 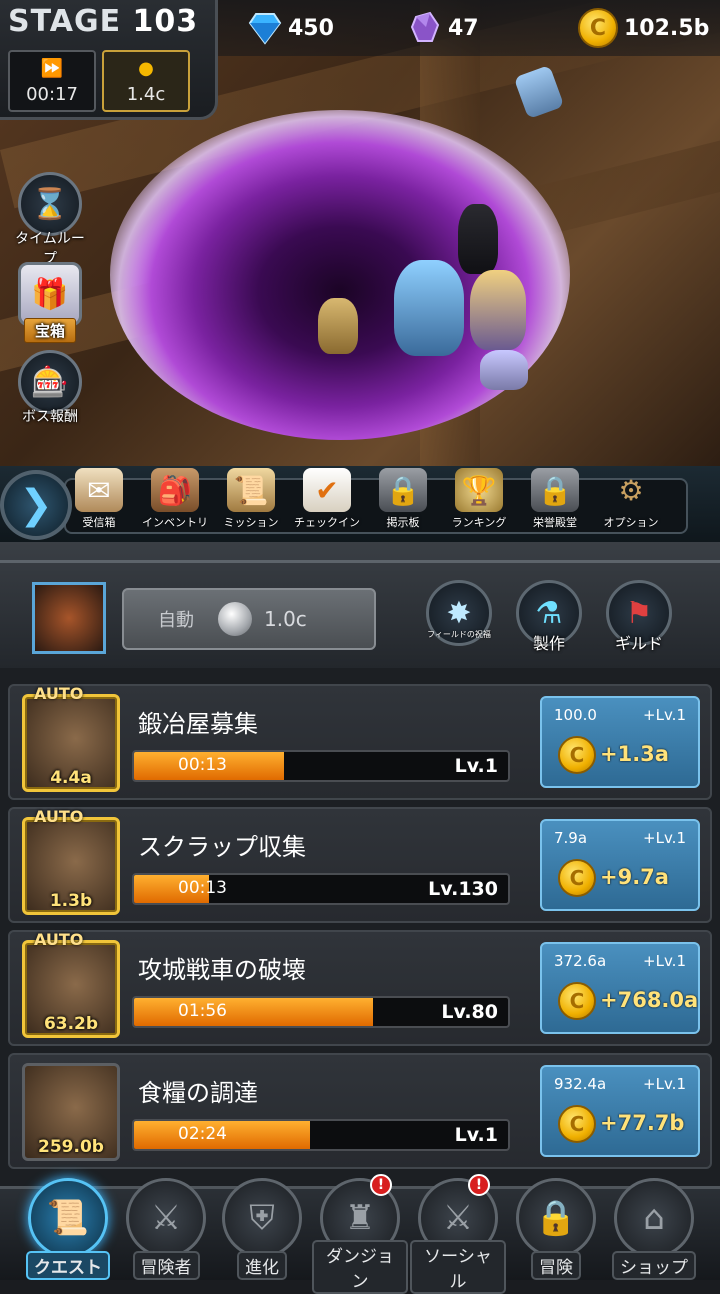 What do you see at coordinates (50, 204) in the screenshot?
I see `hourglass-icon: ⌛` at bounding box center [50, 204].